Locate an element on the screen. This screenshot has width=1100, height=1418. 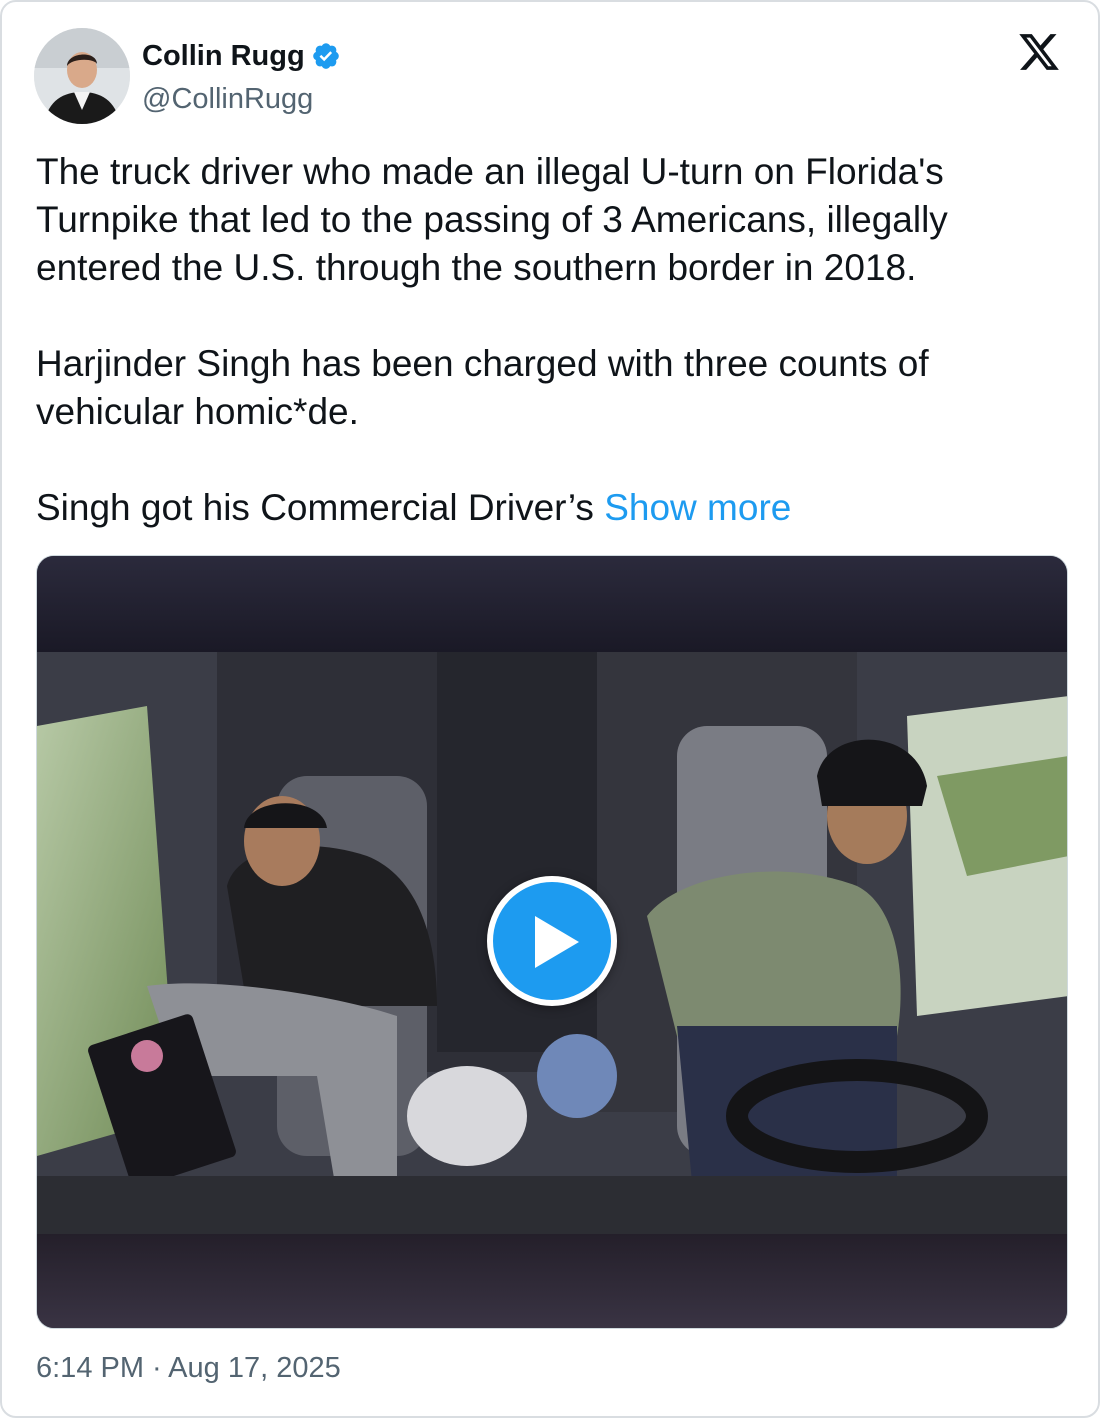
author-handle: @CollinRugg is located at coordinates (241, 99).